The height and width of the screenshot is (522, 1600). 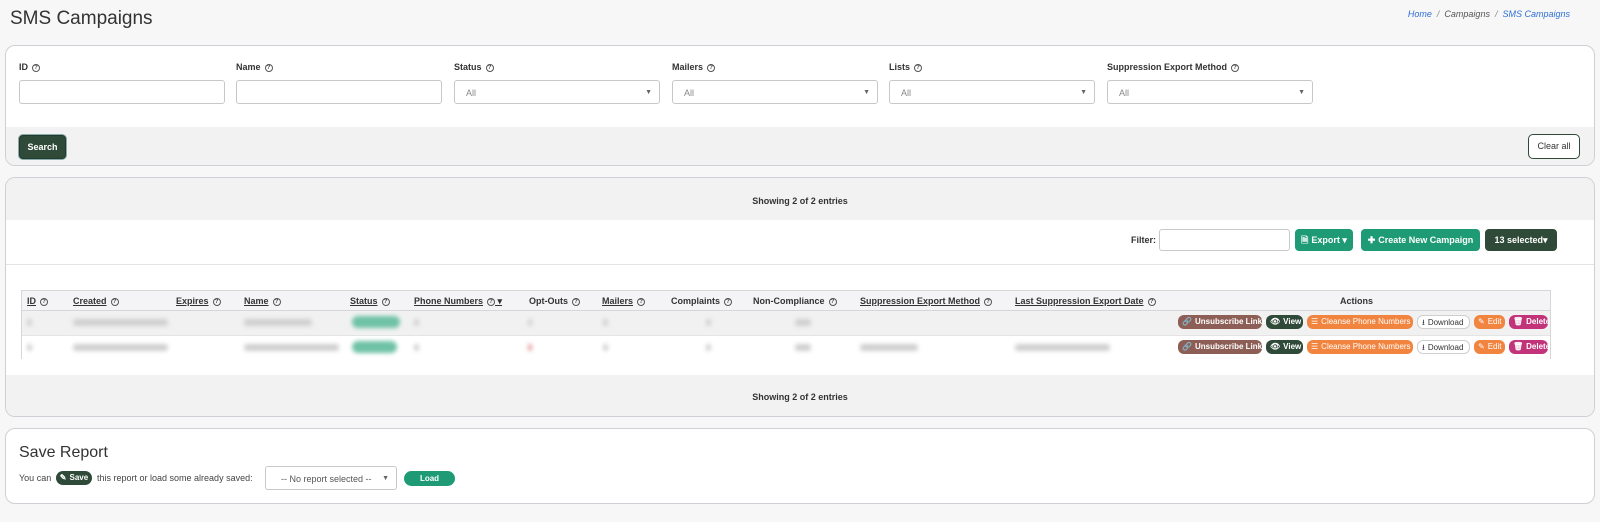 What do you see at coordinates (1144, 240) in the screenshot?
I see `filter-label: Filter:` at bounding box center [1144, 240].